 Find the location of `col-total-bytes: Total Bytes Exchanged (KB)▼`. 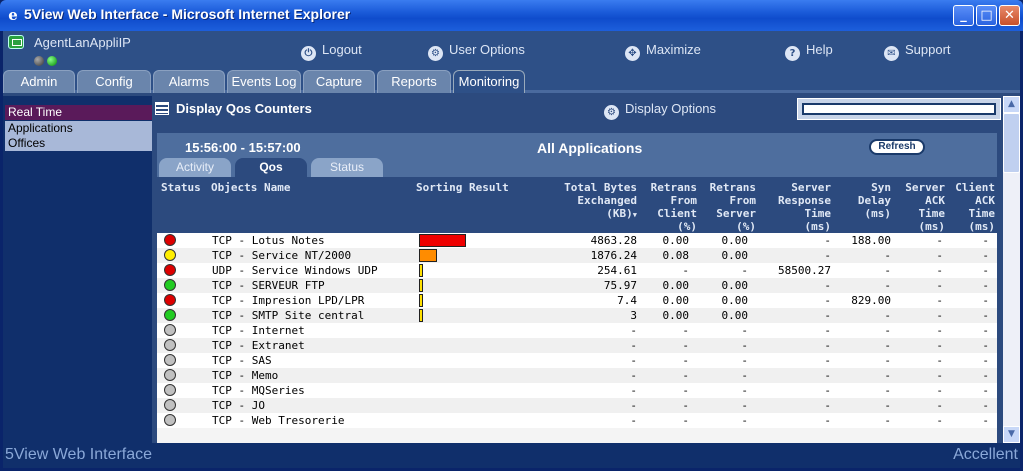

col-total-bytes: Total Bytes Exchanged (KB)▼ is located at coordinates (591, 201).